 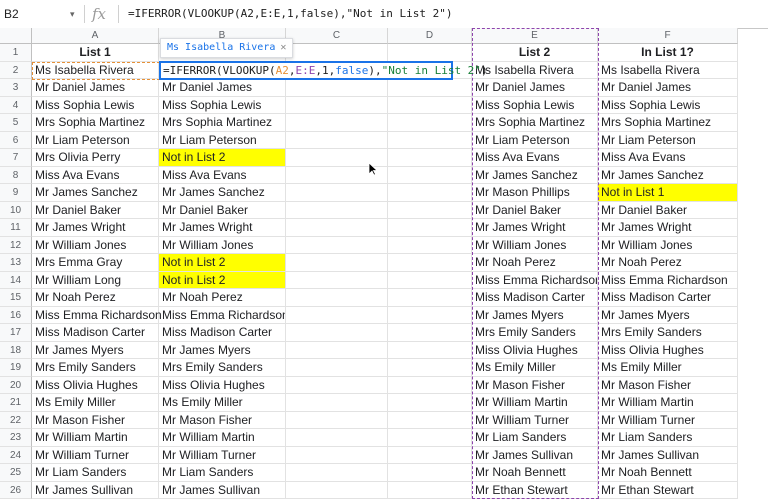 I want to click on cell-e12: Mr William Jones, so click(x=535, y=245).